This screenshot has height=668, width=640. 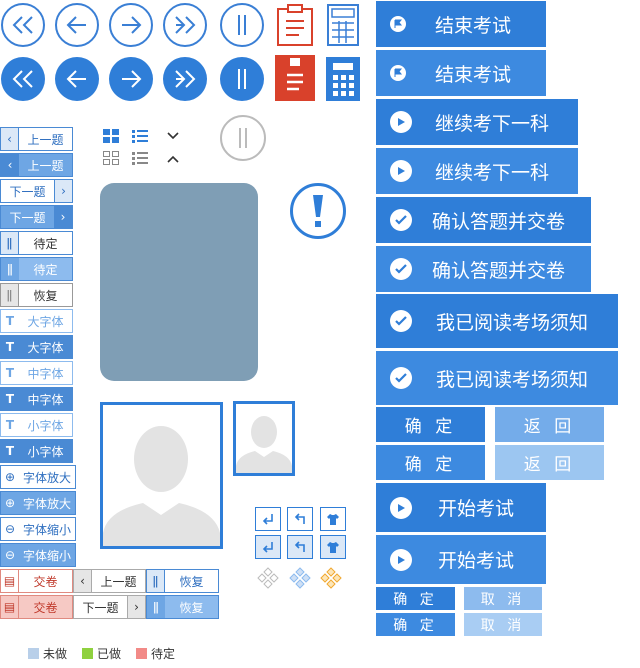 What do you see at coordinates (109, 607) in the screenshot?
I see `next-question-button-gray: 下一题 ›` at bounding box center [109, 607].